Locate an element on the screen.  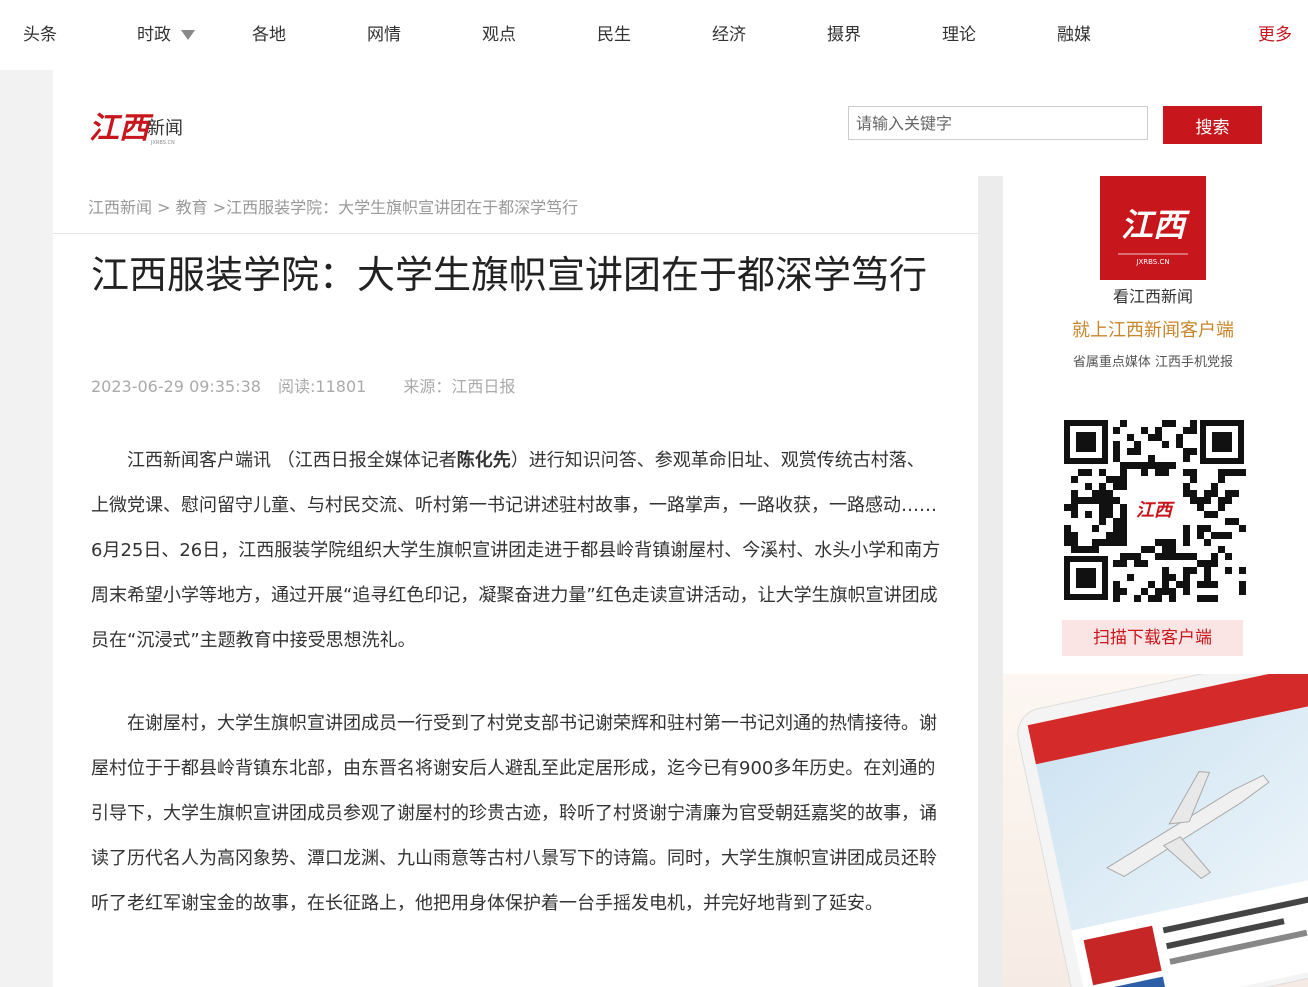
app-logo-icon: 江西 JXRBS.CN is located at coordinates (1153, 228).